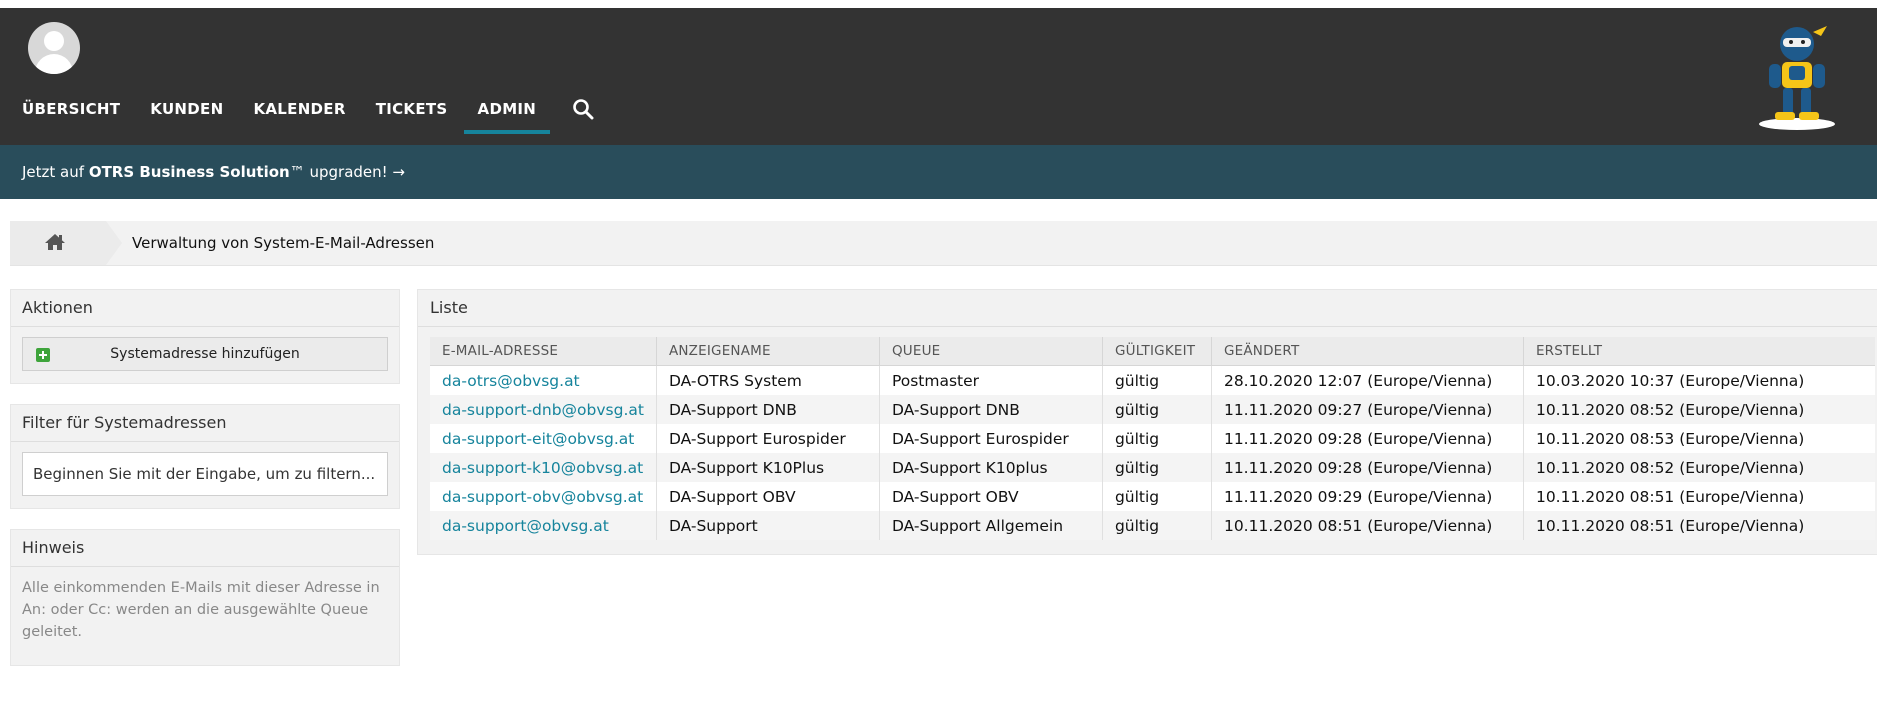 This screenshot has width=1877, height=716. I want to click on email-address-link: da-support-obv@obvsg.at, so click(542, 497).